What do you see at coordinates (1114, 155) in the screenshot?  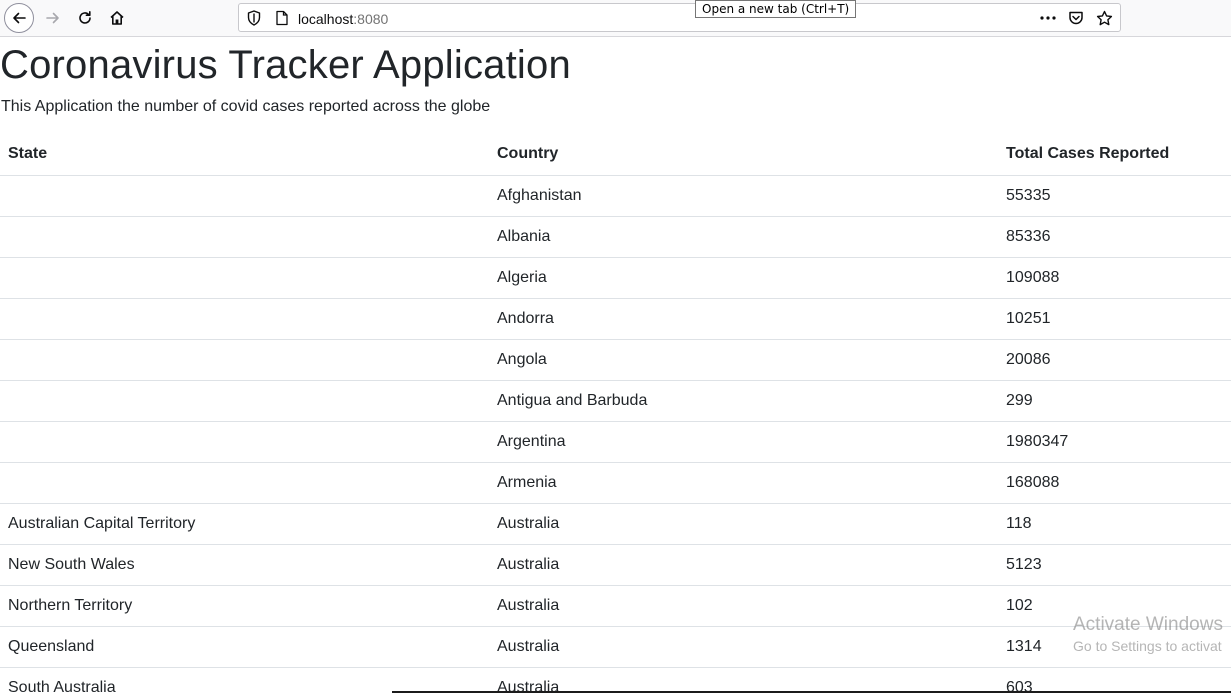 I see `header-total-cases: Total Cases Reported` at bounding box center [1114, 155].